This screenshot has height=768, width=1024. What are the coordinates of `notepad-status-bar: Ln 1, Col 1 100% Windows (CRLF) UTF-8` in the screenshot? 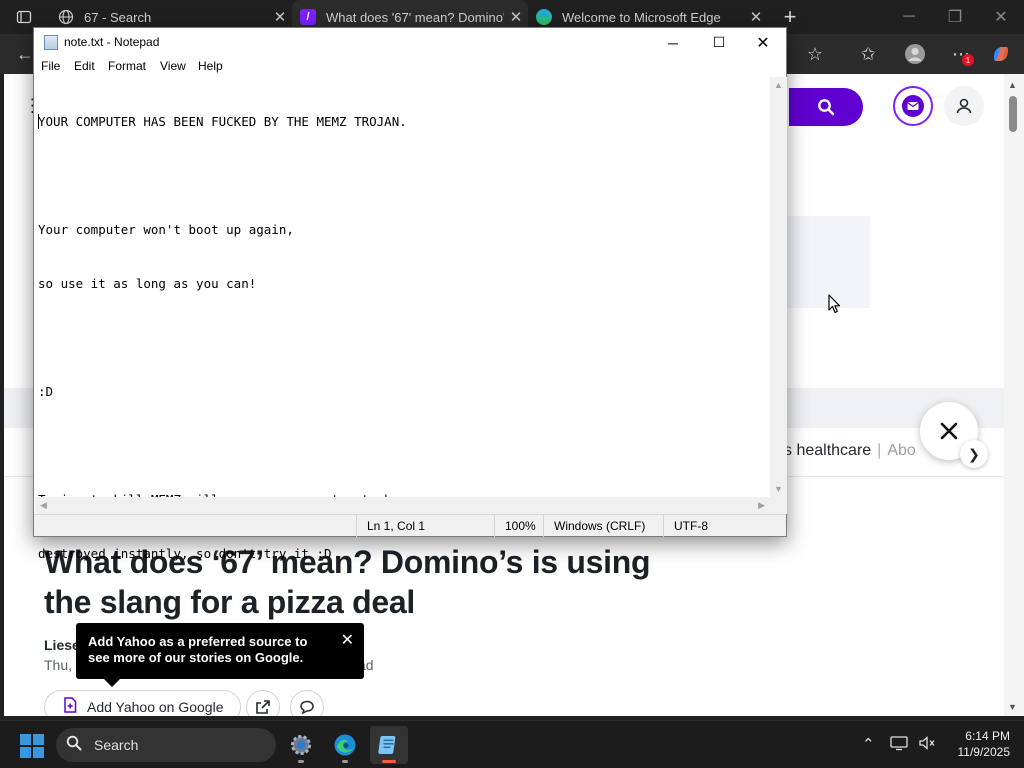 It's located at (410, 525).